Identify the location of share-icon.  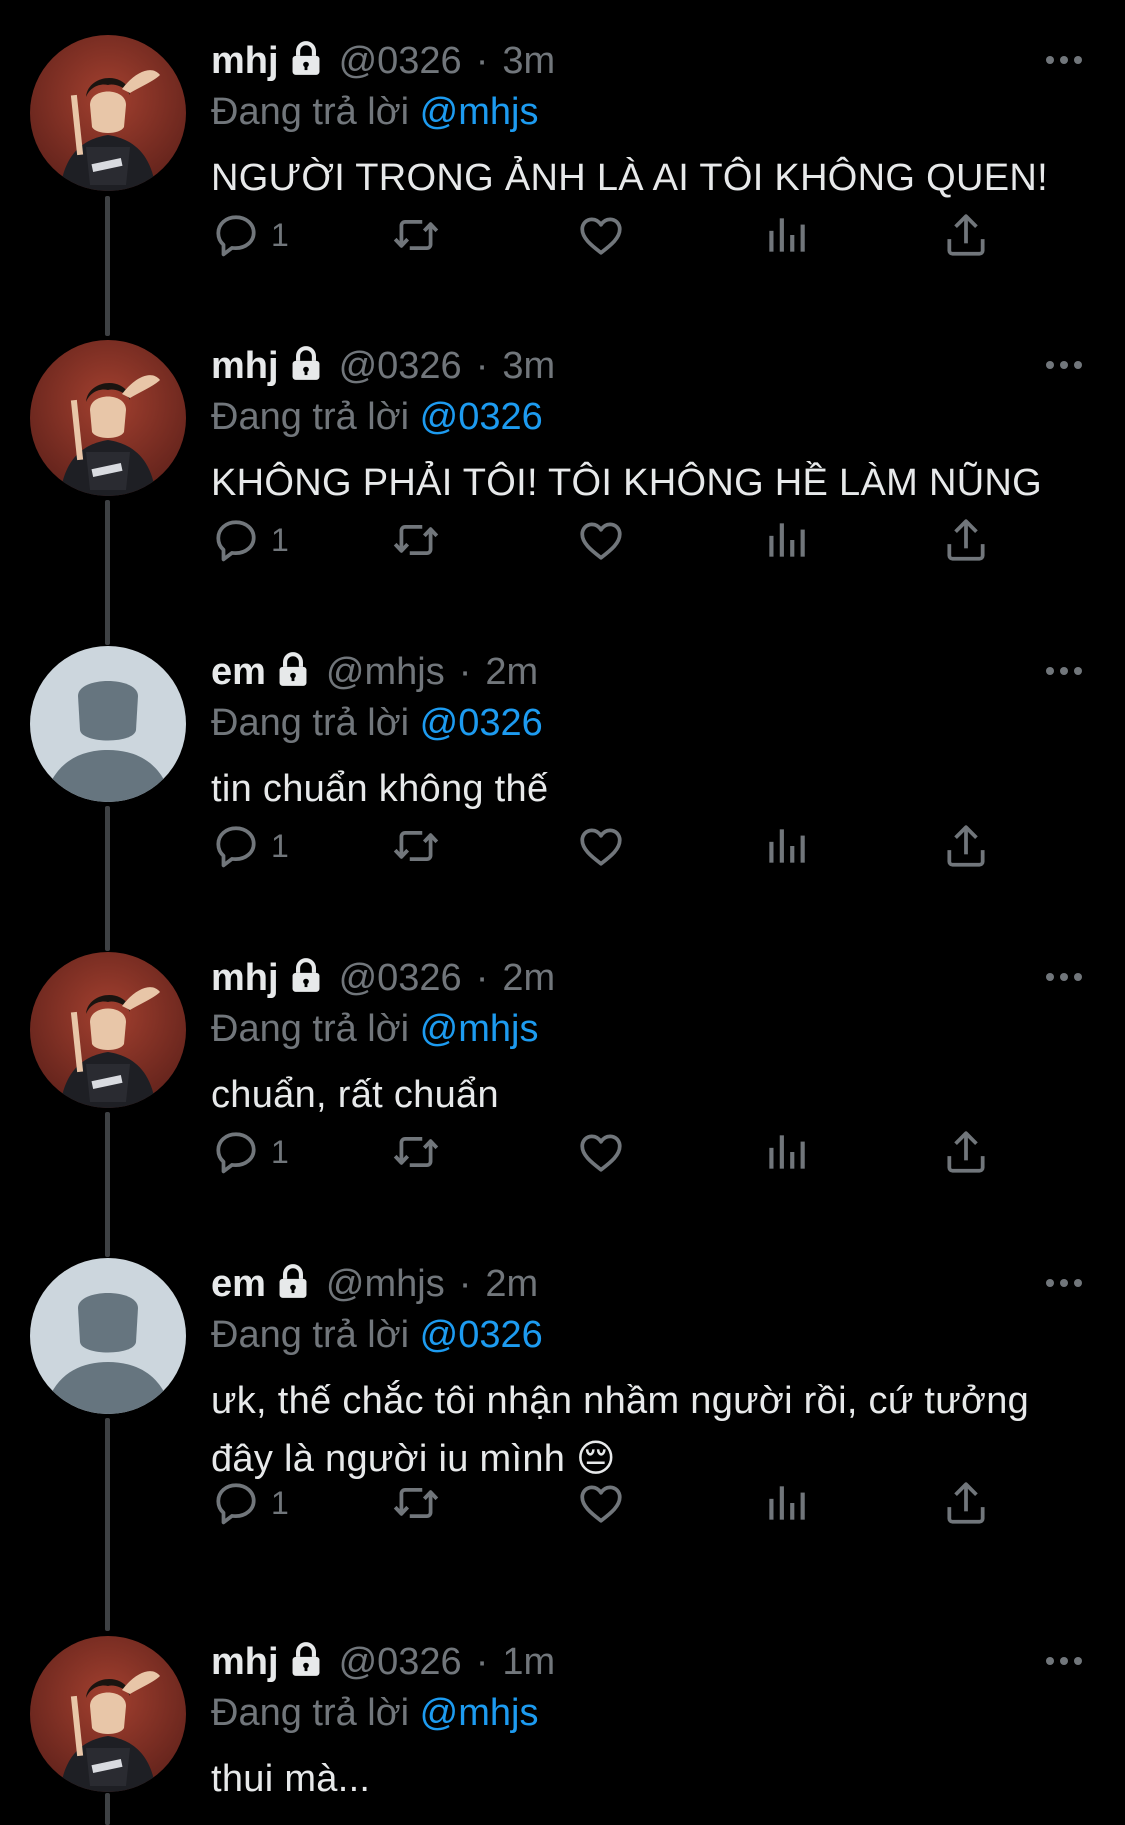
(966, 1503).